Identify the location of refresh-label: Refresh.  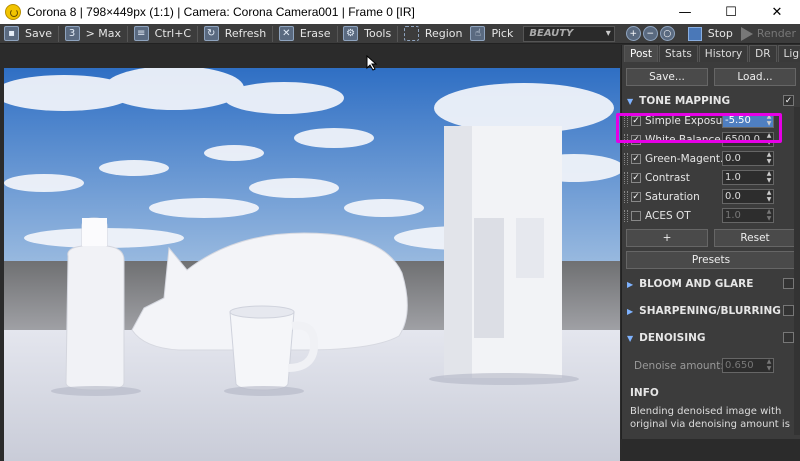
(245, 33).